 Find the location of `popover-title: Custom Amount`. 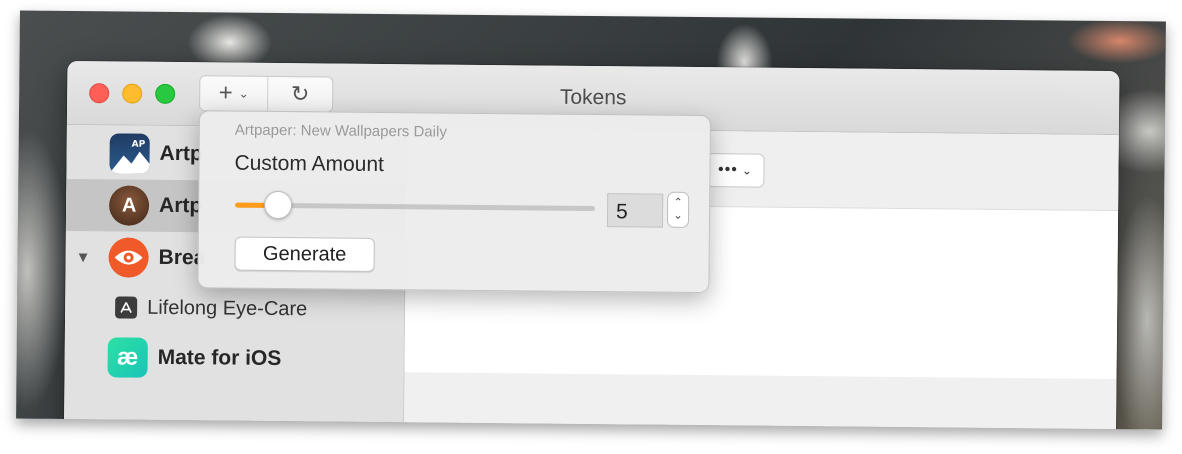

popover-title: Custom Amount is located at coordinates (309, 164).